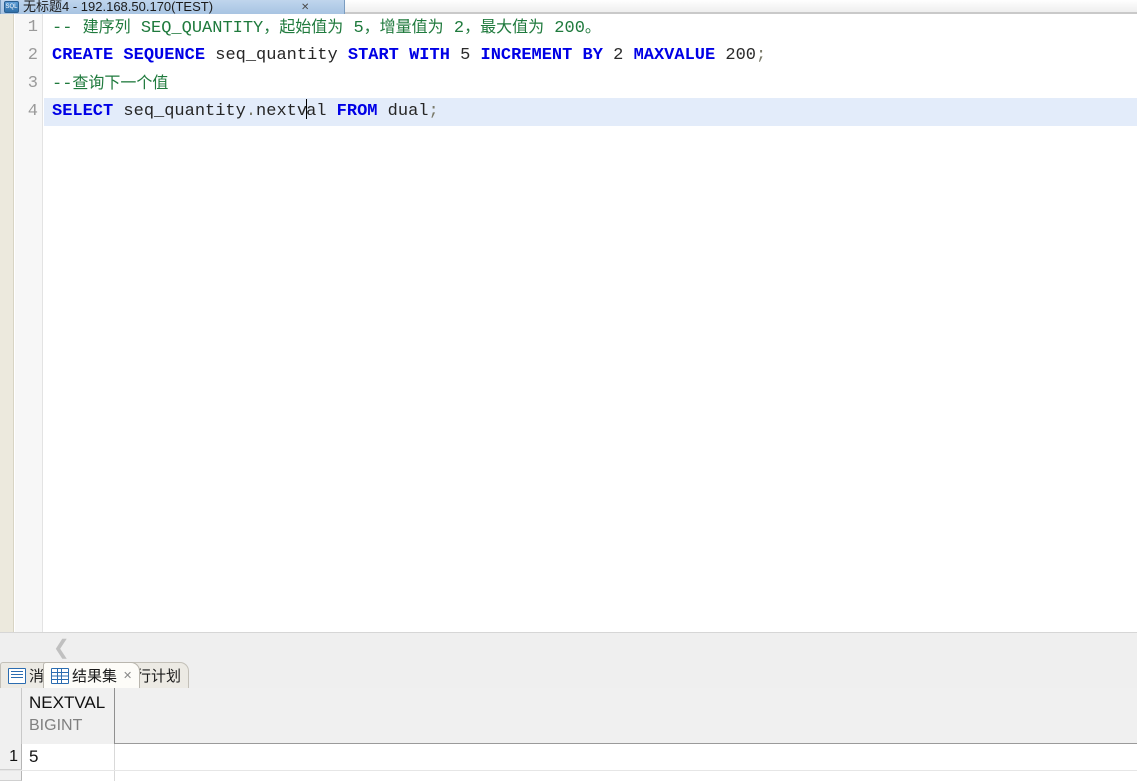  I want to click on line-number: 3, so click(32, 83).